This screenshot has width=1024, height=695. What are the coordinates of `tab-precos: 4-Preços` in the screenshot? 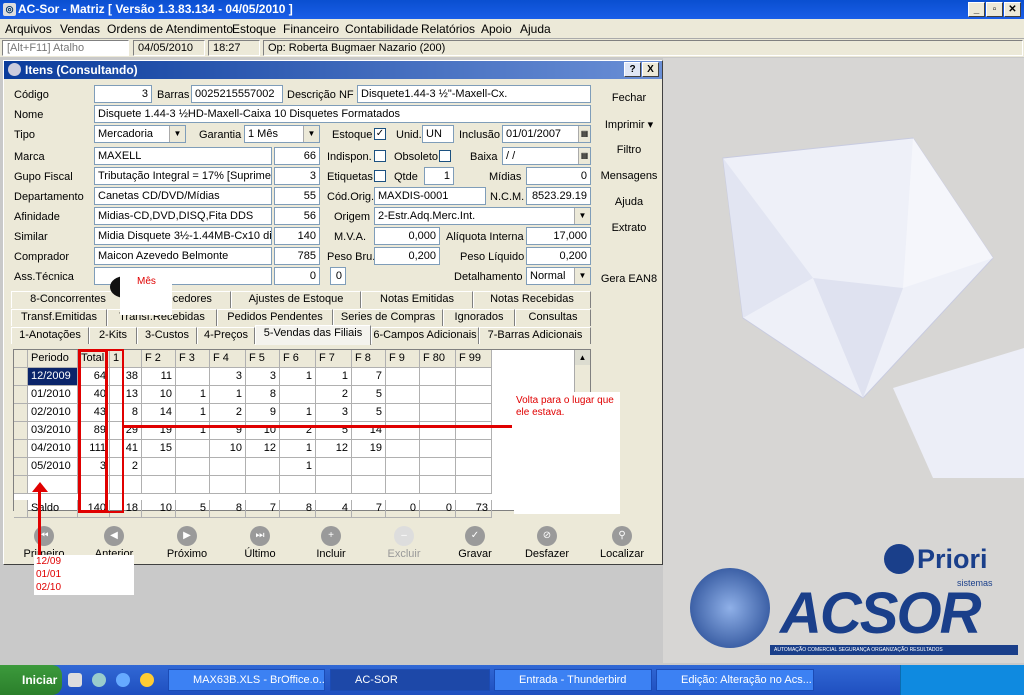 It's located at (226, 335).